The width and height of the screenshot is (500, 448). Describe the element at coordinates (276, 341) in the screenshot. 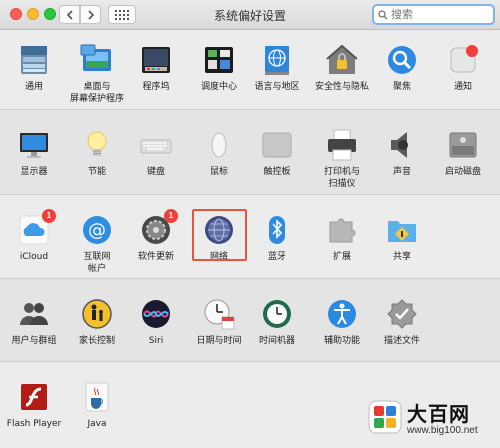

I see `pane-label: 时间机器` at that location.